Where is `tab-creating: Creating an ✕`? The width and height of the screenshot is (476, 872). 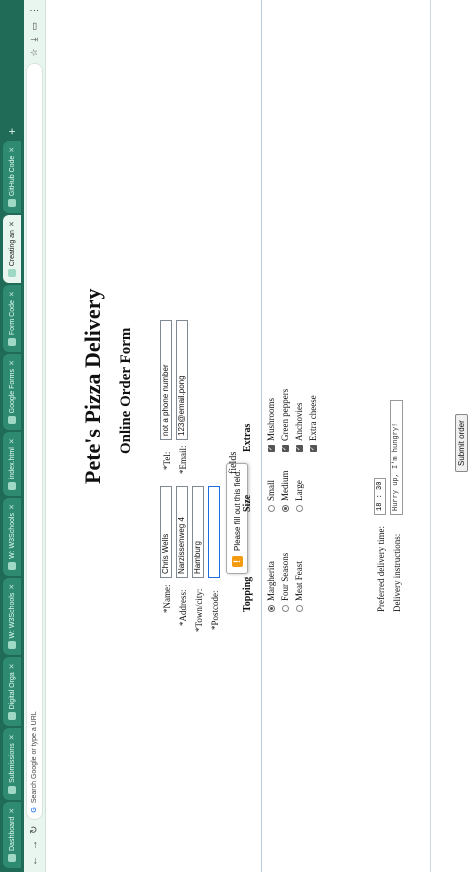
tab-creating: Creating an ✕ is located at coordinates (12, 249).